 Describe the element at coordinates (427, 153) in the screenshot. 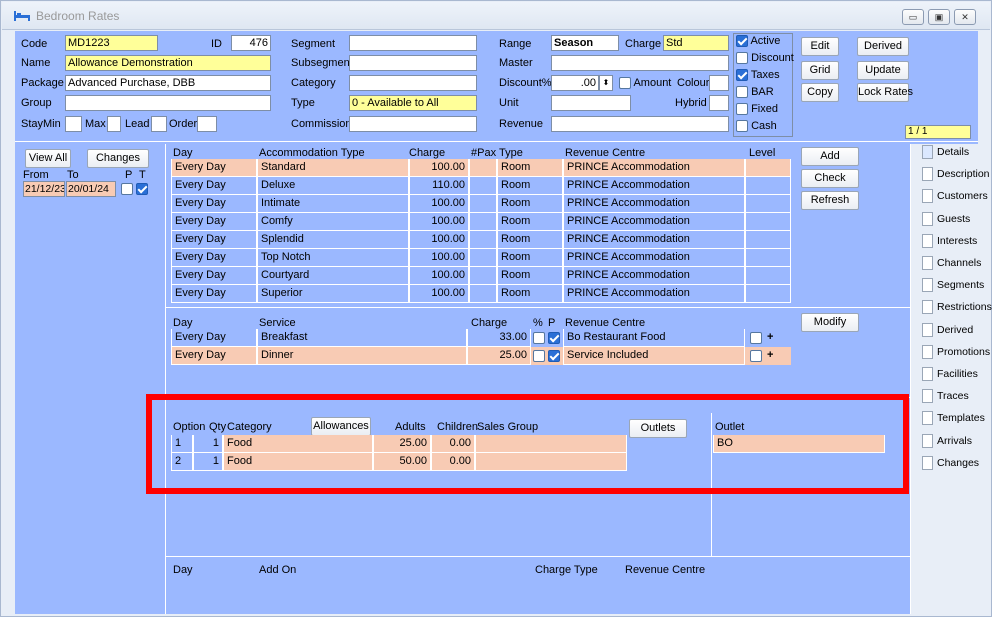

I see `col-charge: Charge` at that location.